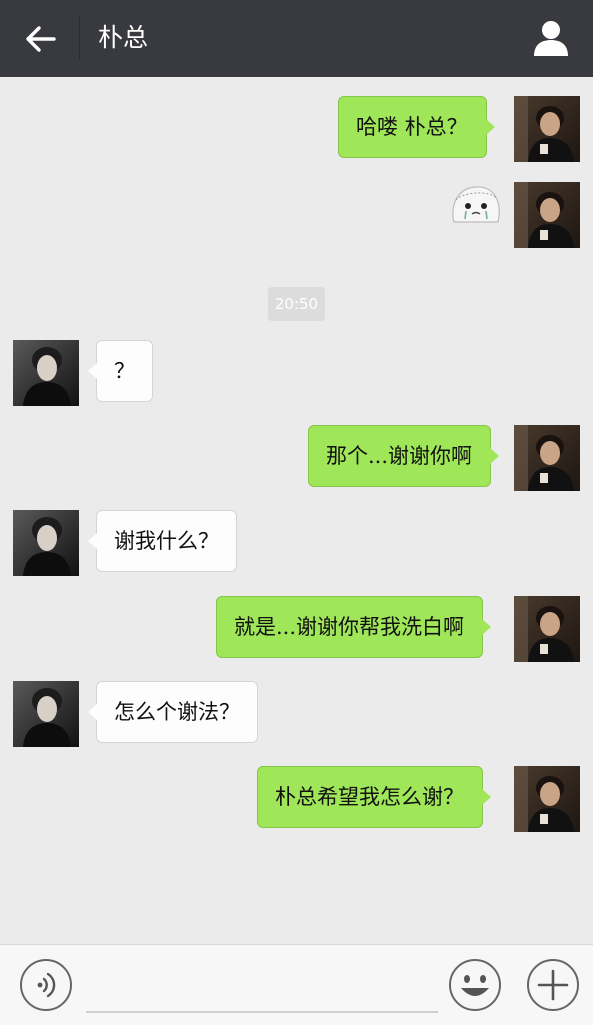  Describe the element at coordinates (124, 371) in the screenshot. I see `message-text: ？` at that location.